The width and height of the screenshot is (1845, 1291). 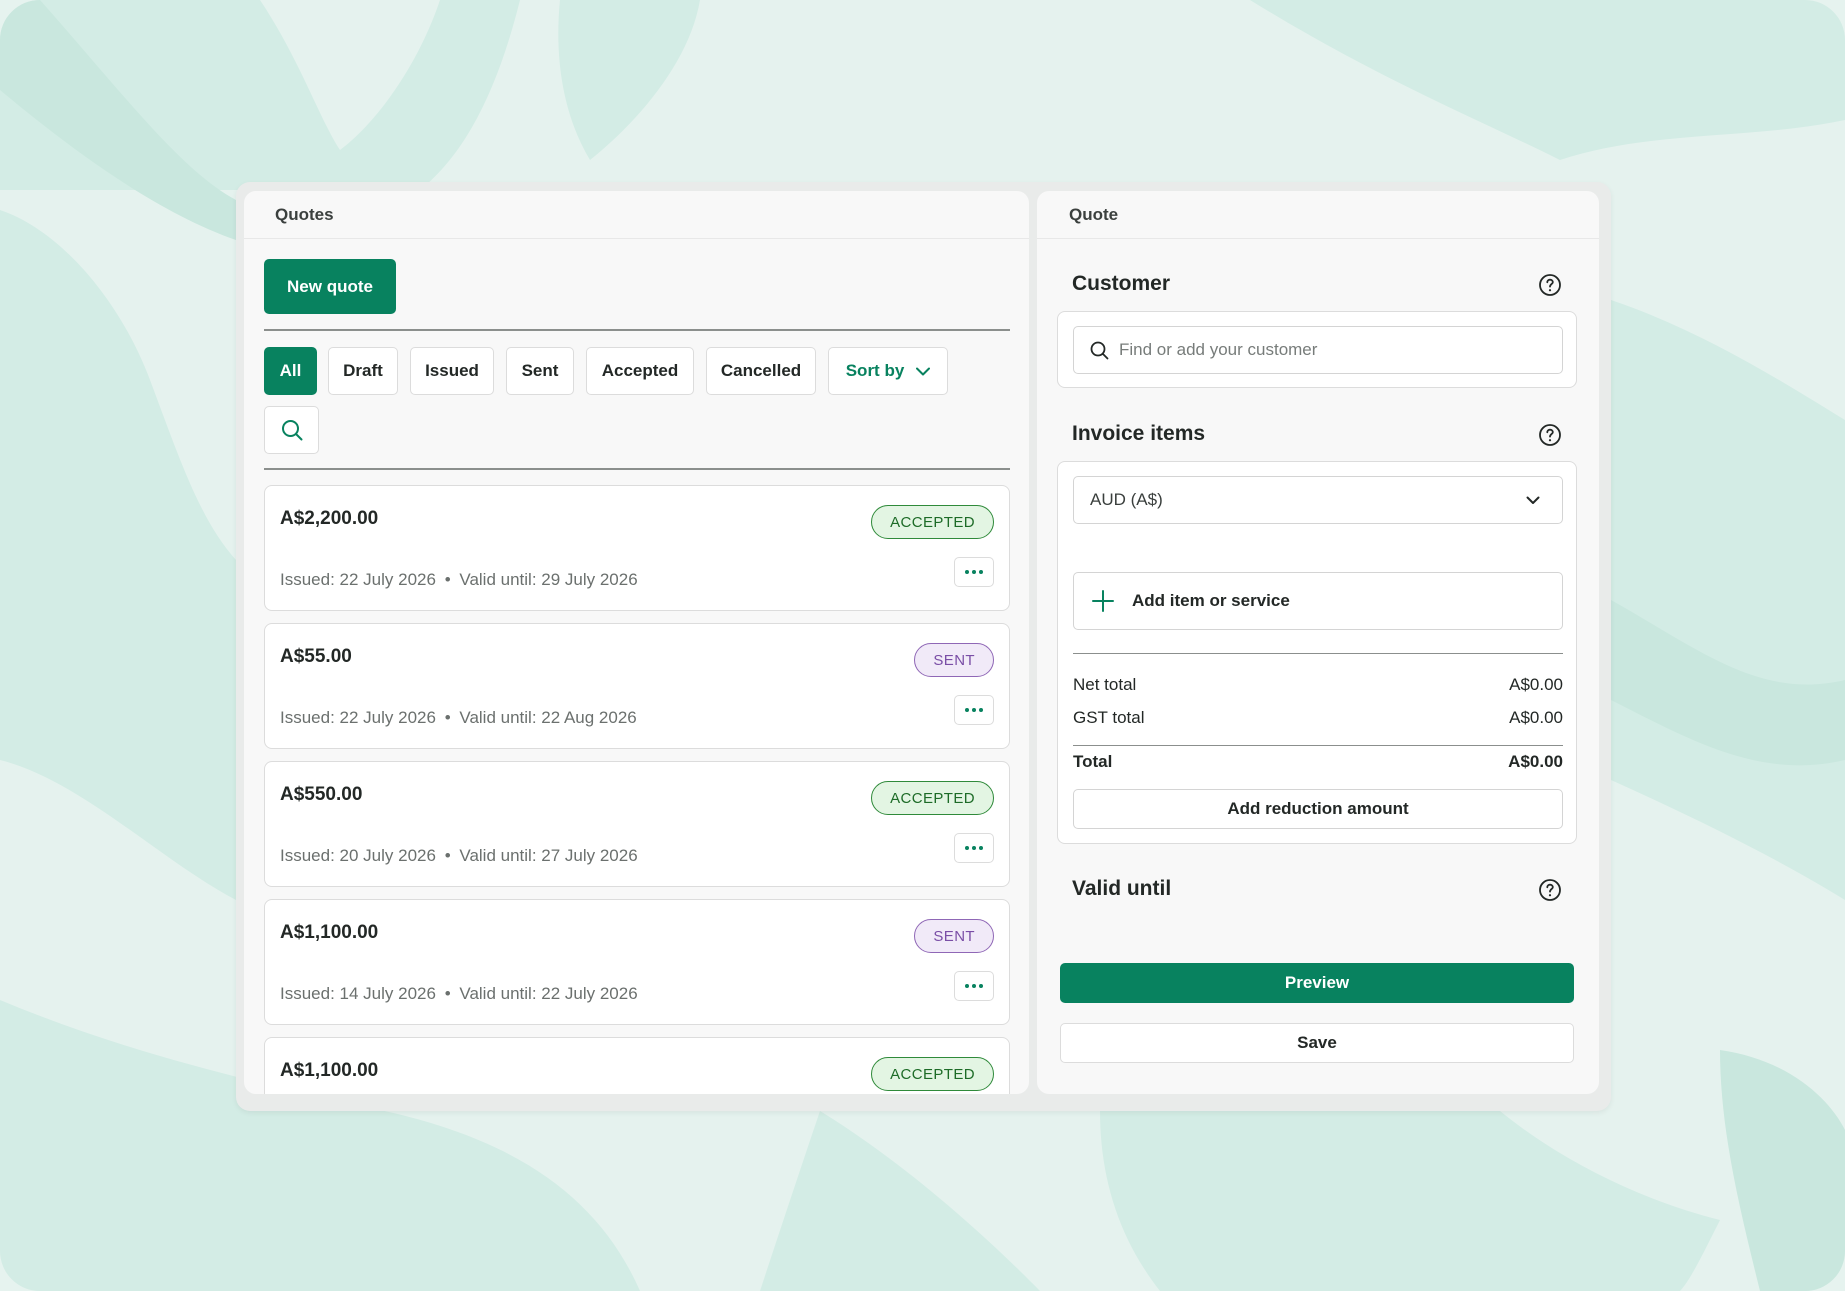 What do you see at coordinates (548, 855) in the screenshot?
I see `valid-until-date: Valid until: 27 July 2026` at bounding box center [548, 855].